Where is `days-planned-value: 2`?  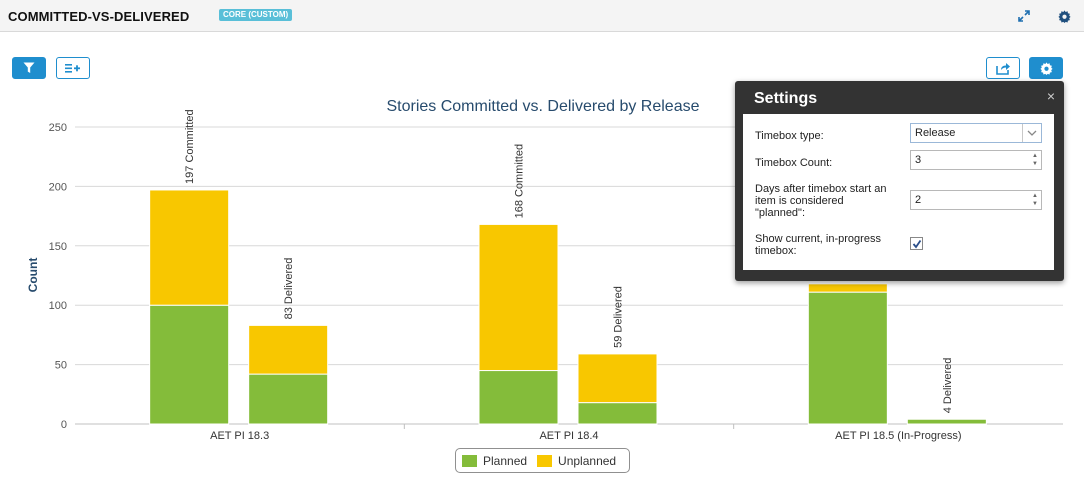
days-planned-value: 2 is located at coordinates (918, 200).